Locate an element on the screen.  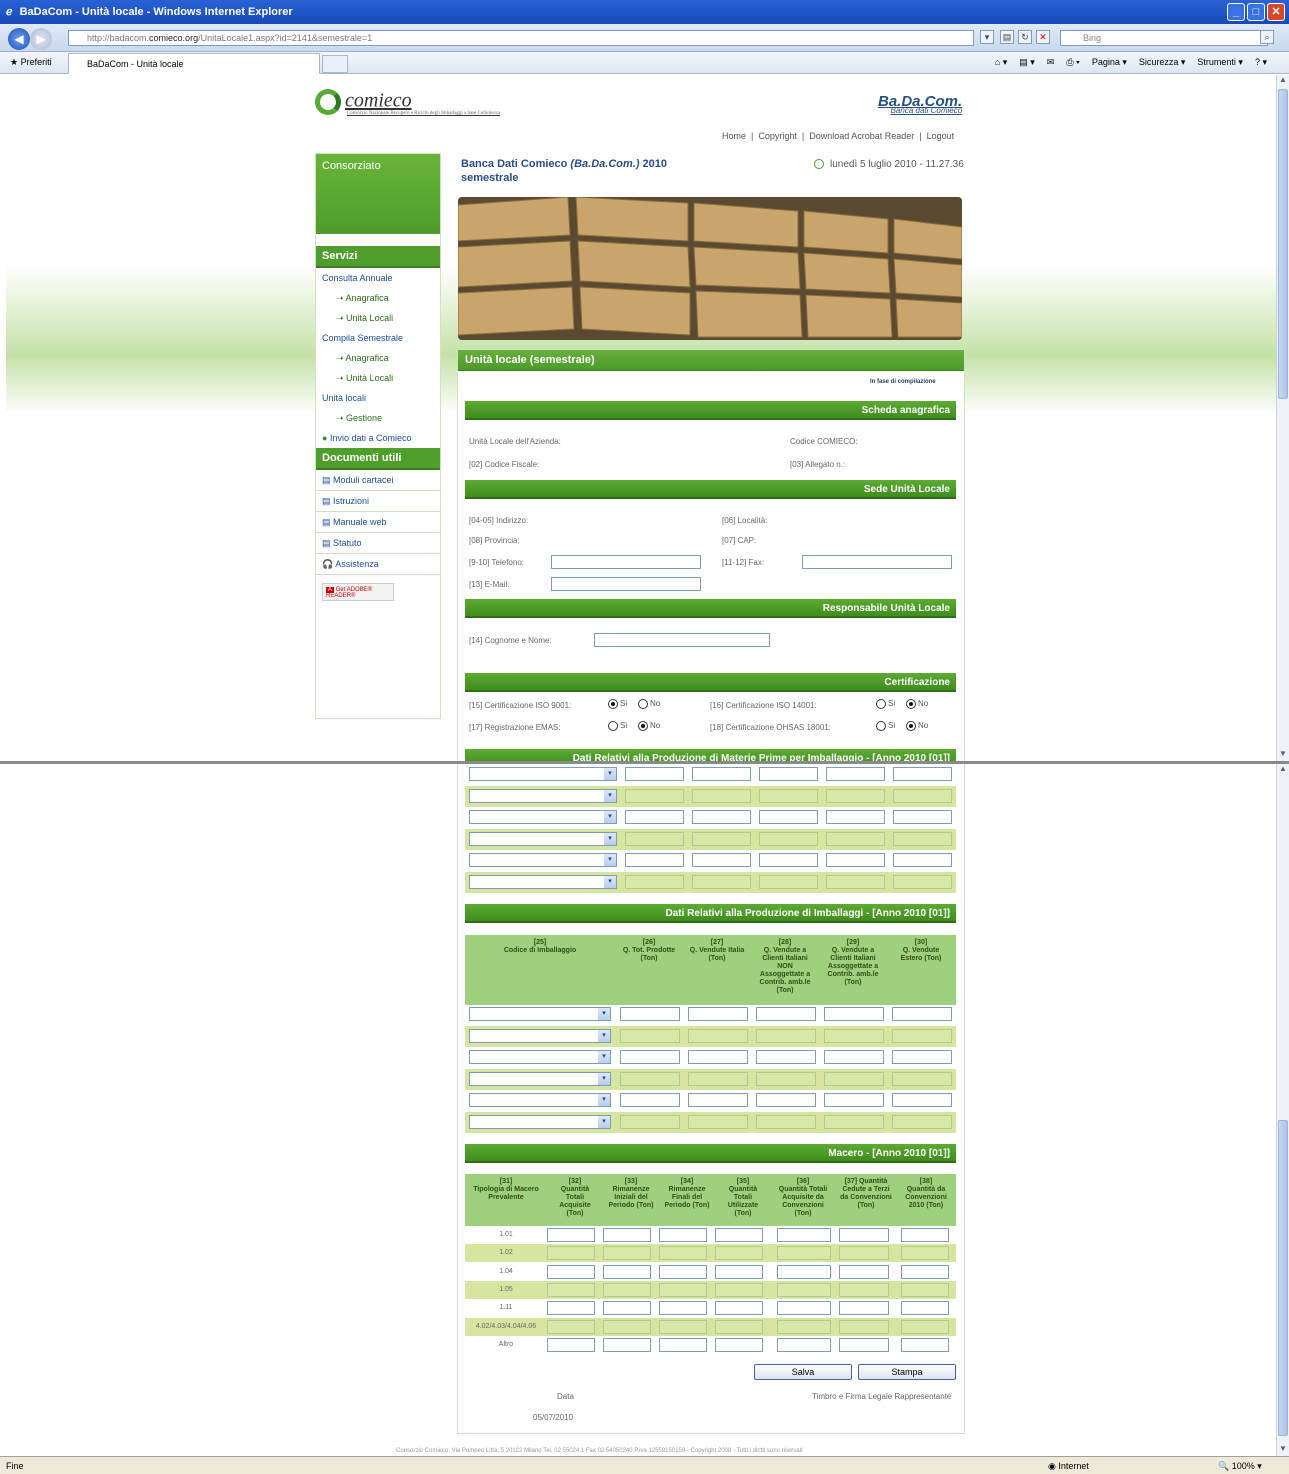
istruzioni-link: ▤ Istruzioni is located at coordinates (378, 501).